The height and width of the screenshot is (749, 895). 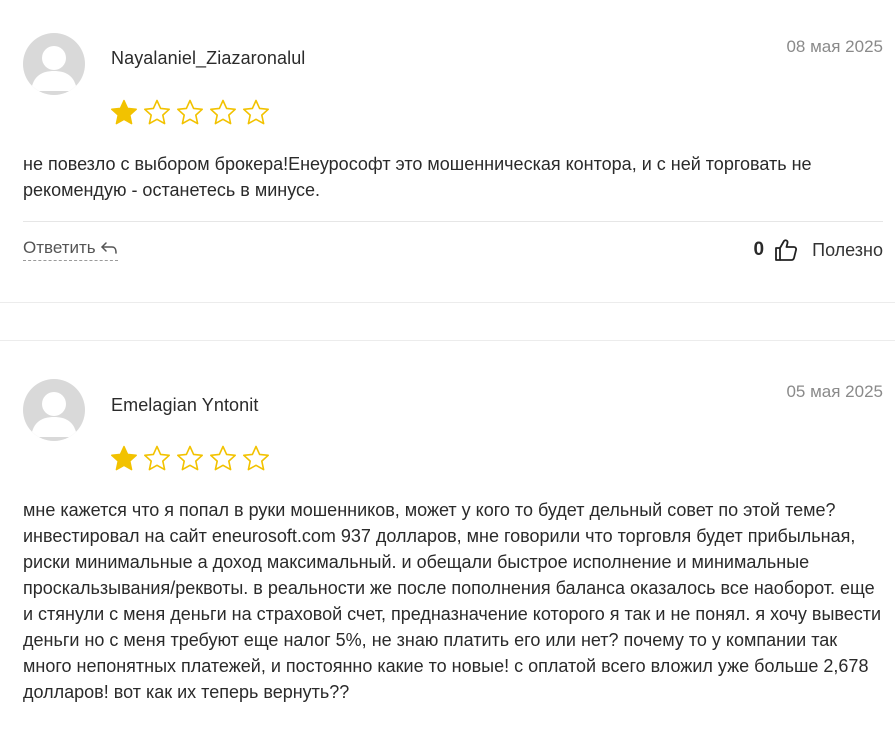 I want to click on review-actions: Ответить 0 Полезно, so click(x=453, y=251).